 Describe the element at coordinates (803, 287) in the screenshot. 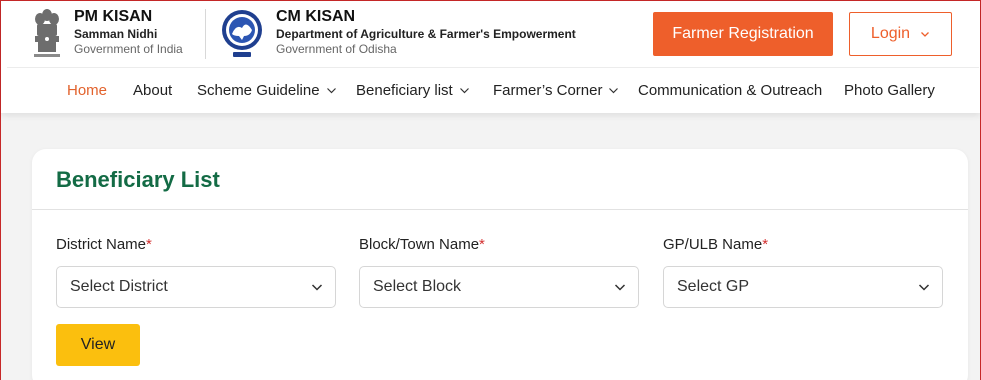

I see `gp-select: Select GP` at that location.